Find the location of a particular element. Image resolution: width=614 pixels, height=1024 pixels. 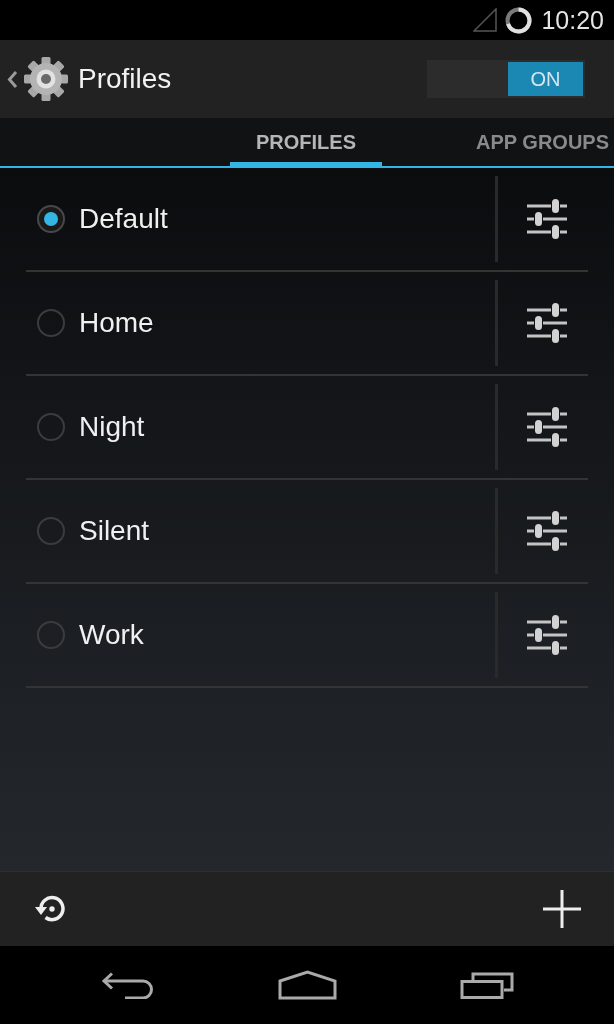

status-time: 10:20 is located at coordinates (572, 20).